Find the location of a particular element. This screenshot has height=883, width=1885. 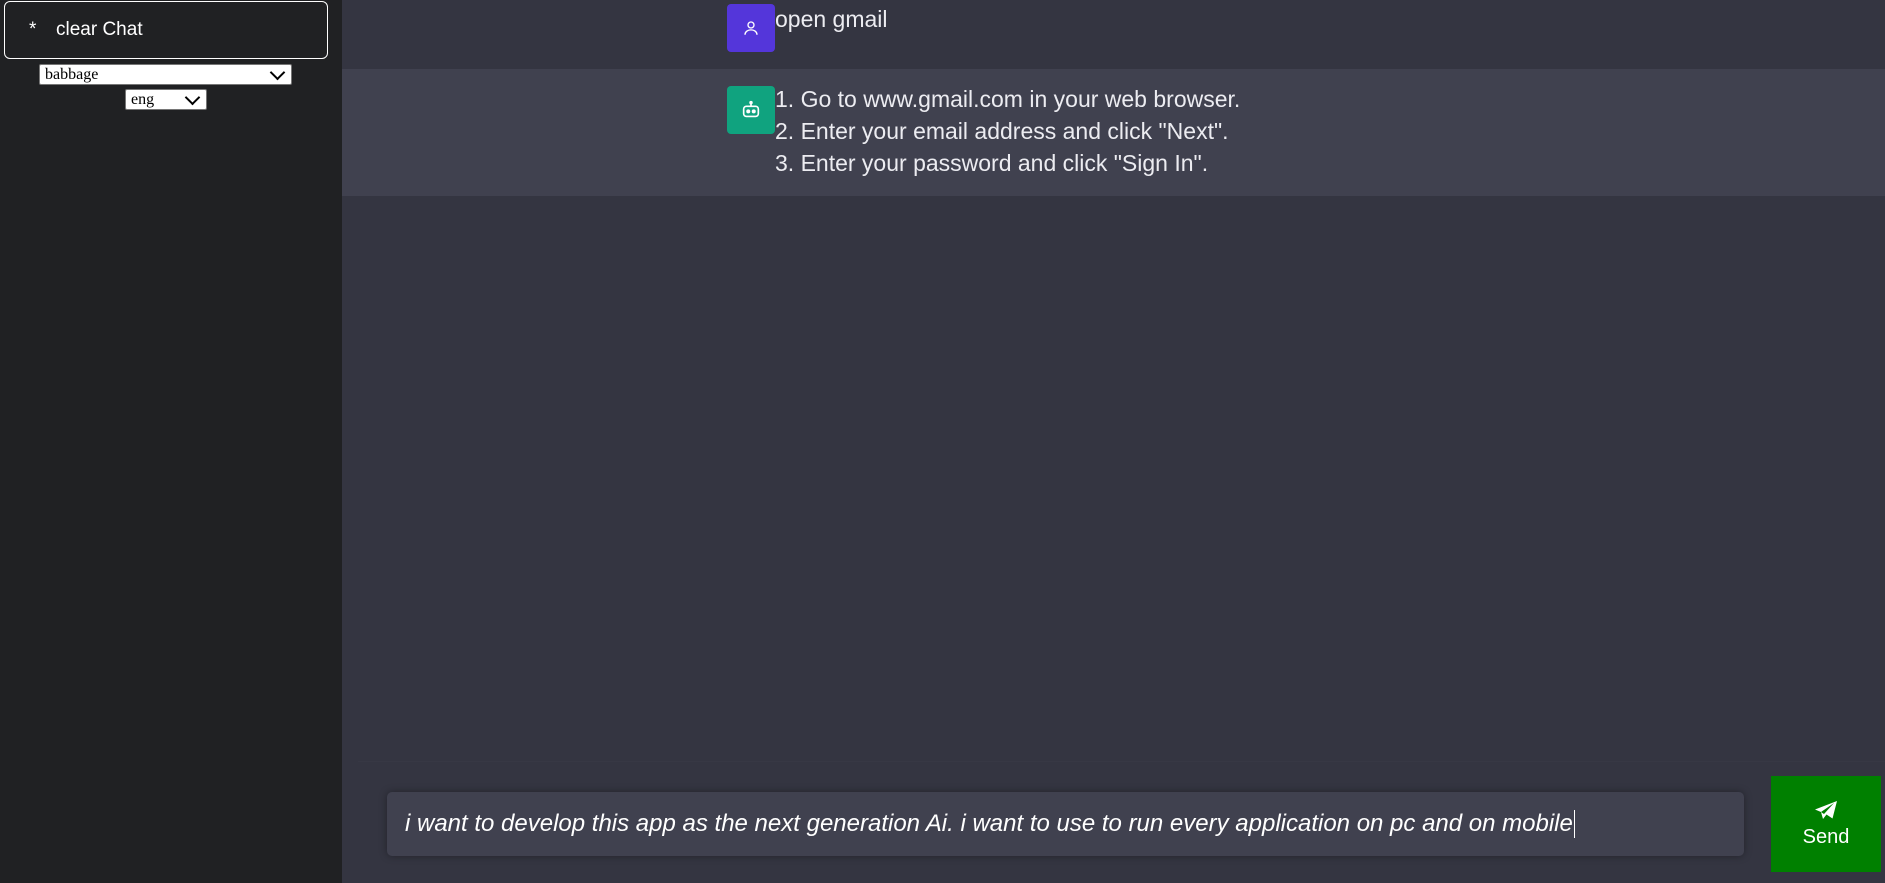

clear-chat-label: clear Chat is located at coordinates (99, 29).